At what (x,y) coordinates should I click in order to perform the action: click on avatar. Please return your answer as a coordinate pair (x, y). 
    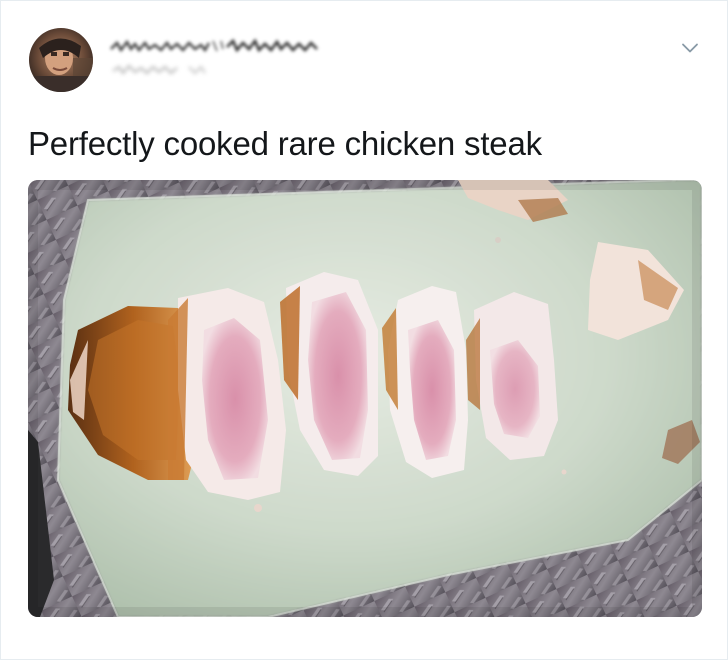
    Looking at the image, I should click on (61, 60).